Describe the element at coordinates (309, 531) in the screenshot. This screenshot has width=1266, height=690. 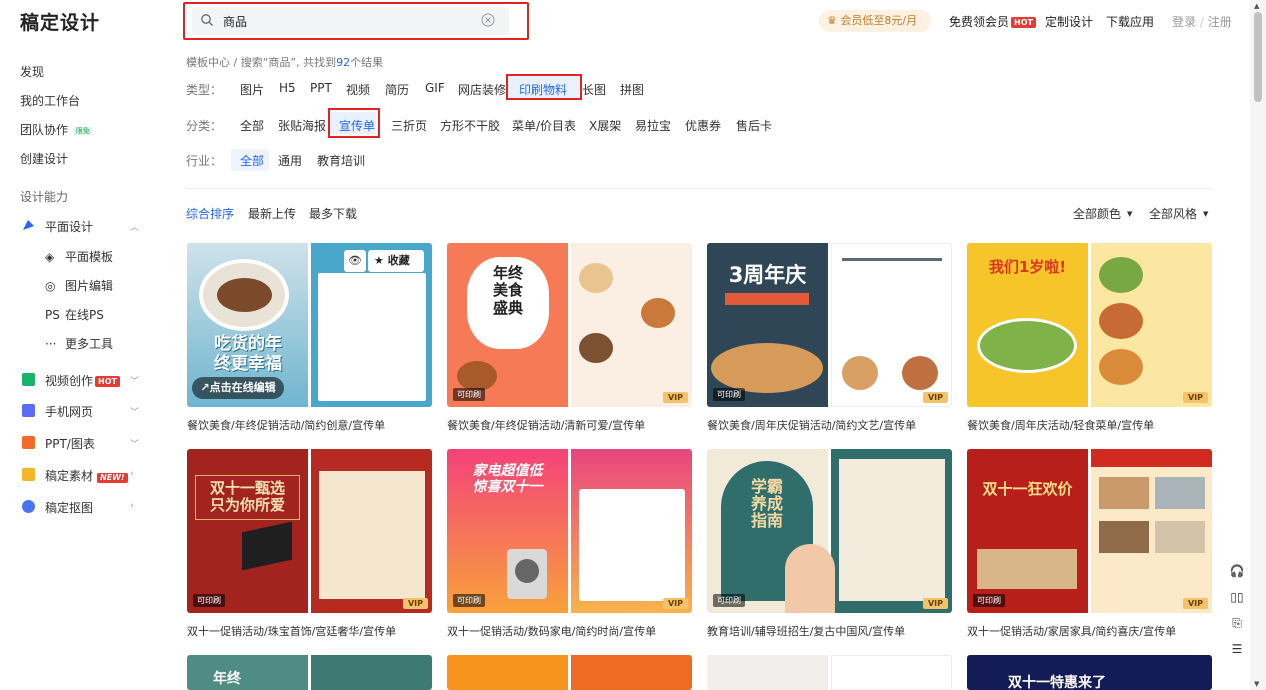
I see `template-card: 双十一甄选 只为你所爱 可印刷 VIP` at that location.